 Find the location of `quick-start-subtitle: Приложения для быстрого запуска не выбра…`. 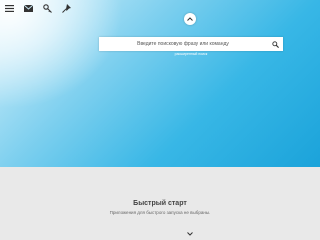

quick-start-subtitle: Приложения для быстрого запуска не выбра… is located at coordinates (160, 212).